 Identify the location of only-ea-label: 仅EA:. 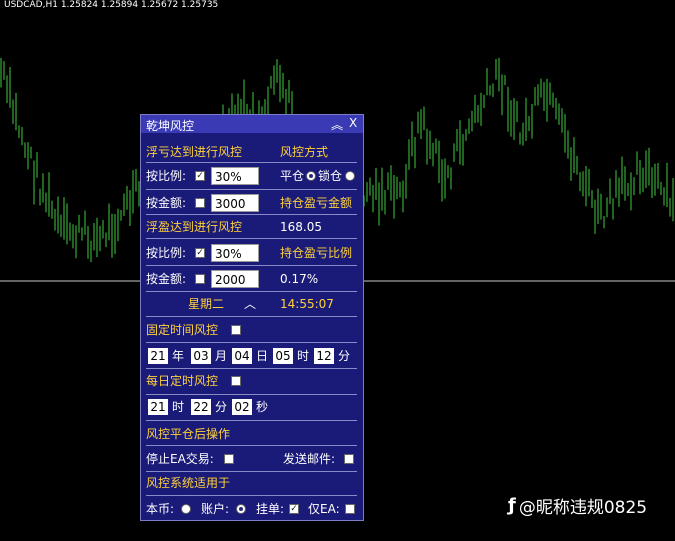
(324, 509).